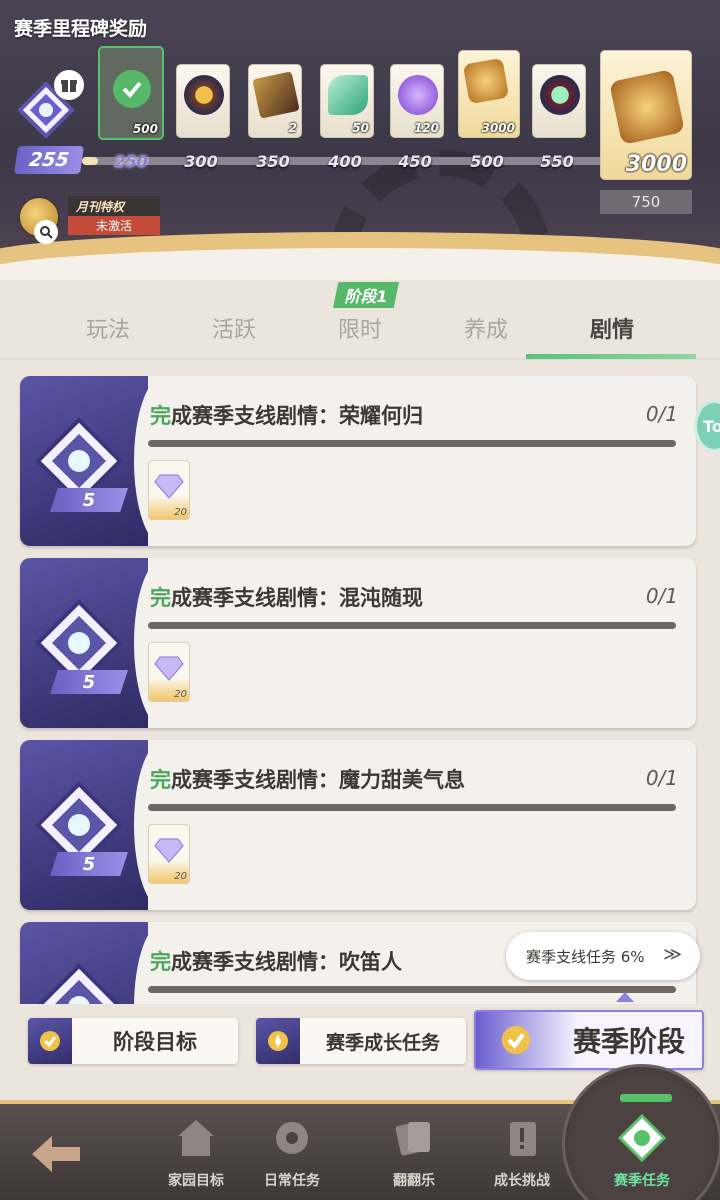 The image size is (720, 1200). I want to click on season-emblem-icon, so click(642, 1138).